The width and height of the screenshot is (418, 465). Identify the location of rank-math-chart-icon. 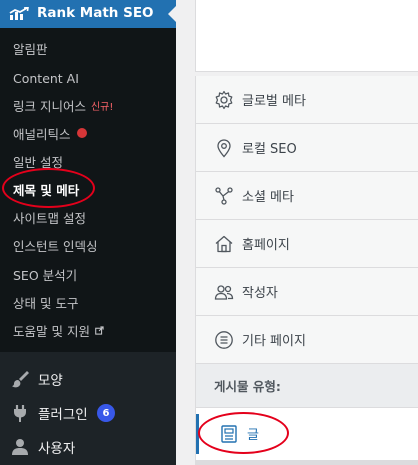
(19, 13).